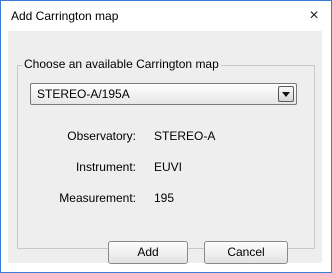  What do you see at coordinates (148, 252) in the screenshot?
I see `add-button: Add` at bounding box center [148, 252].